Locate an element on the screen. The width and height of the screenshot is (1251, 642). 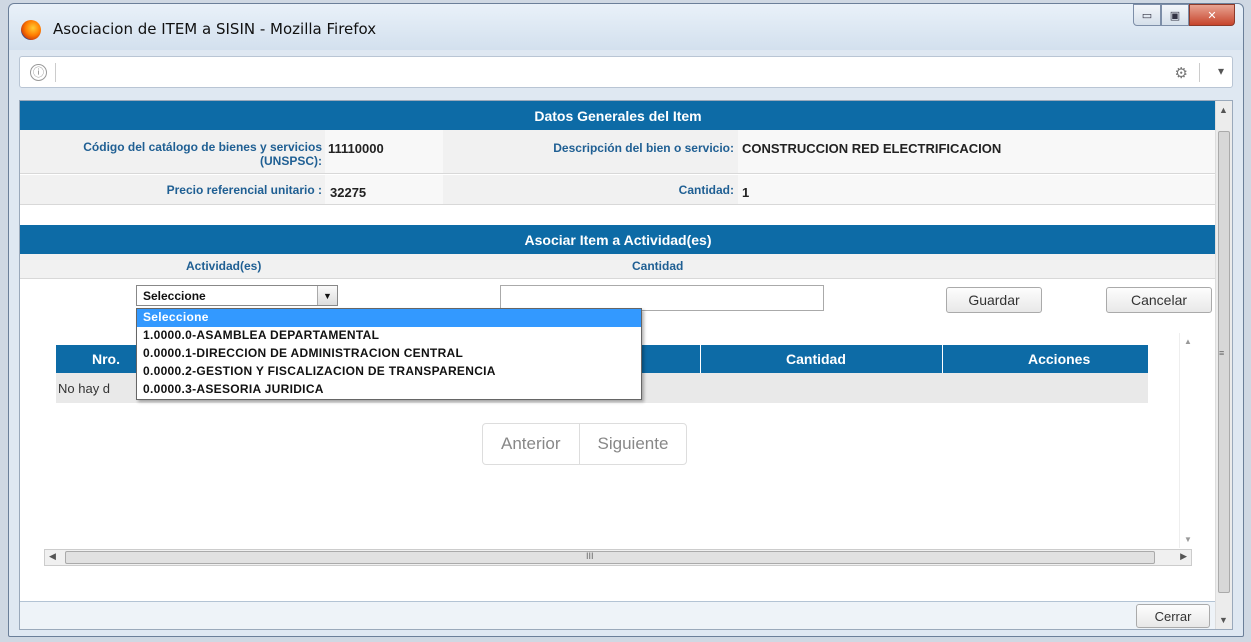
minimize-button: ▭ is located at coordinates (1147, 15).